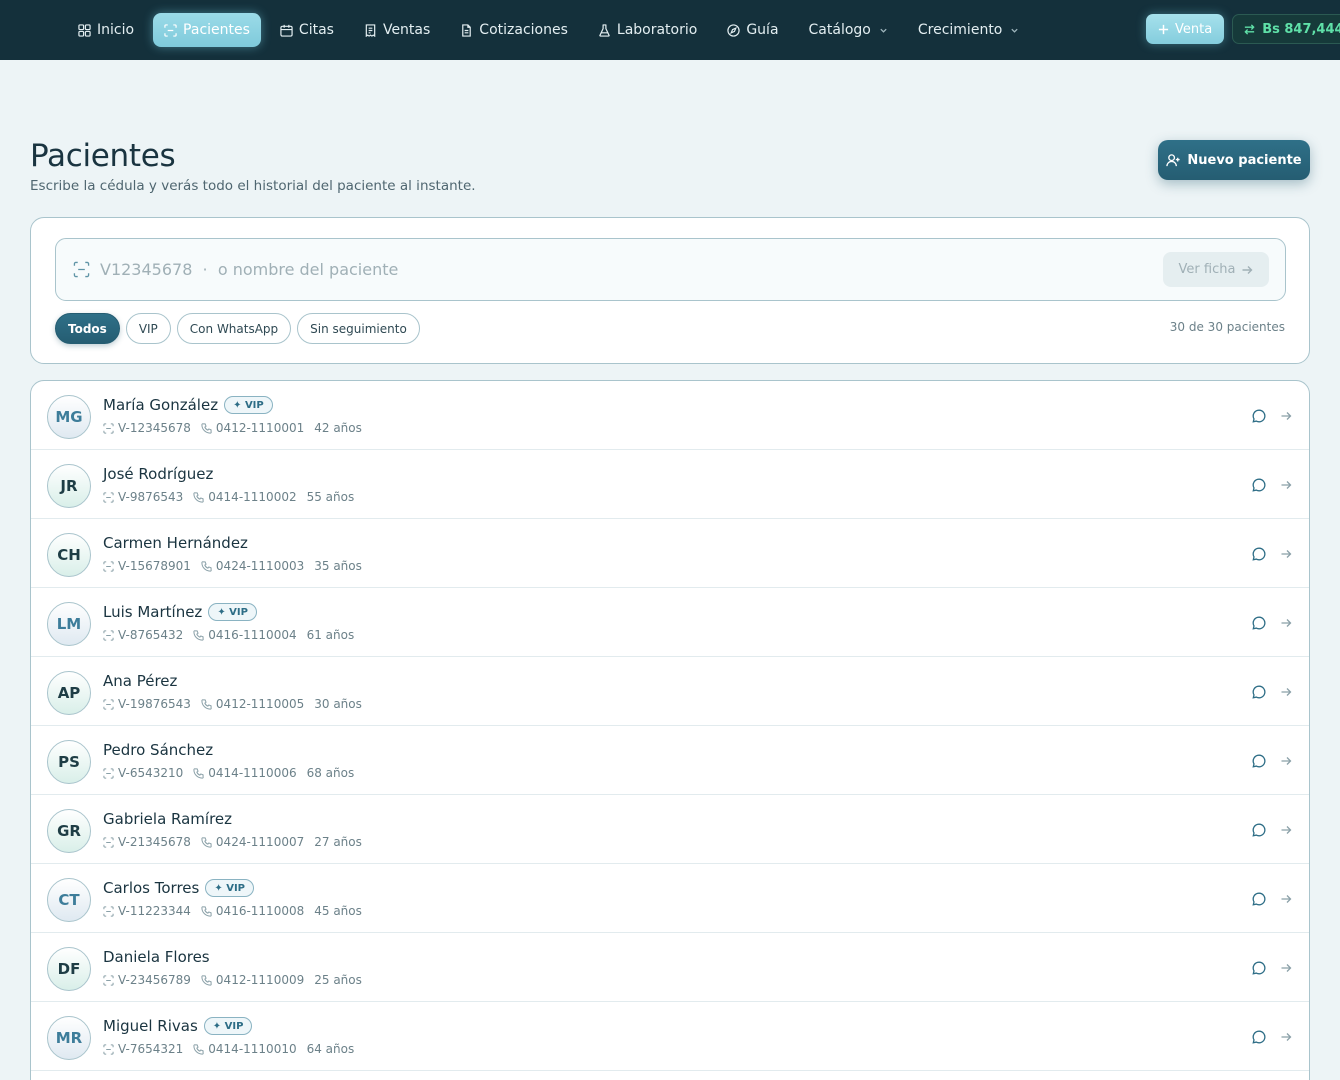 The height and width of the screenshot is (1080, 1340). What do you see at coordinates (140, 681) in the screenshot?
I see `patient-name-line: Ana Pérez` at bounding box center [140, 681].